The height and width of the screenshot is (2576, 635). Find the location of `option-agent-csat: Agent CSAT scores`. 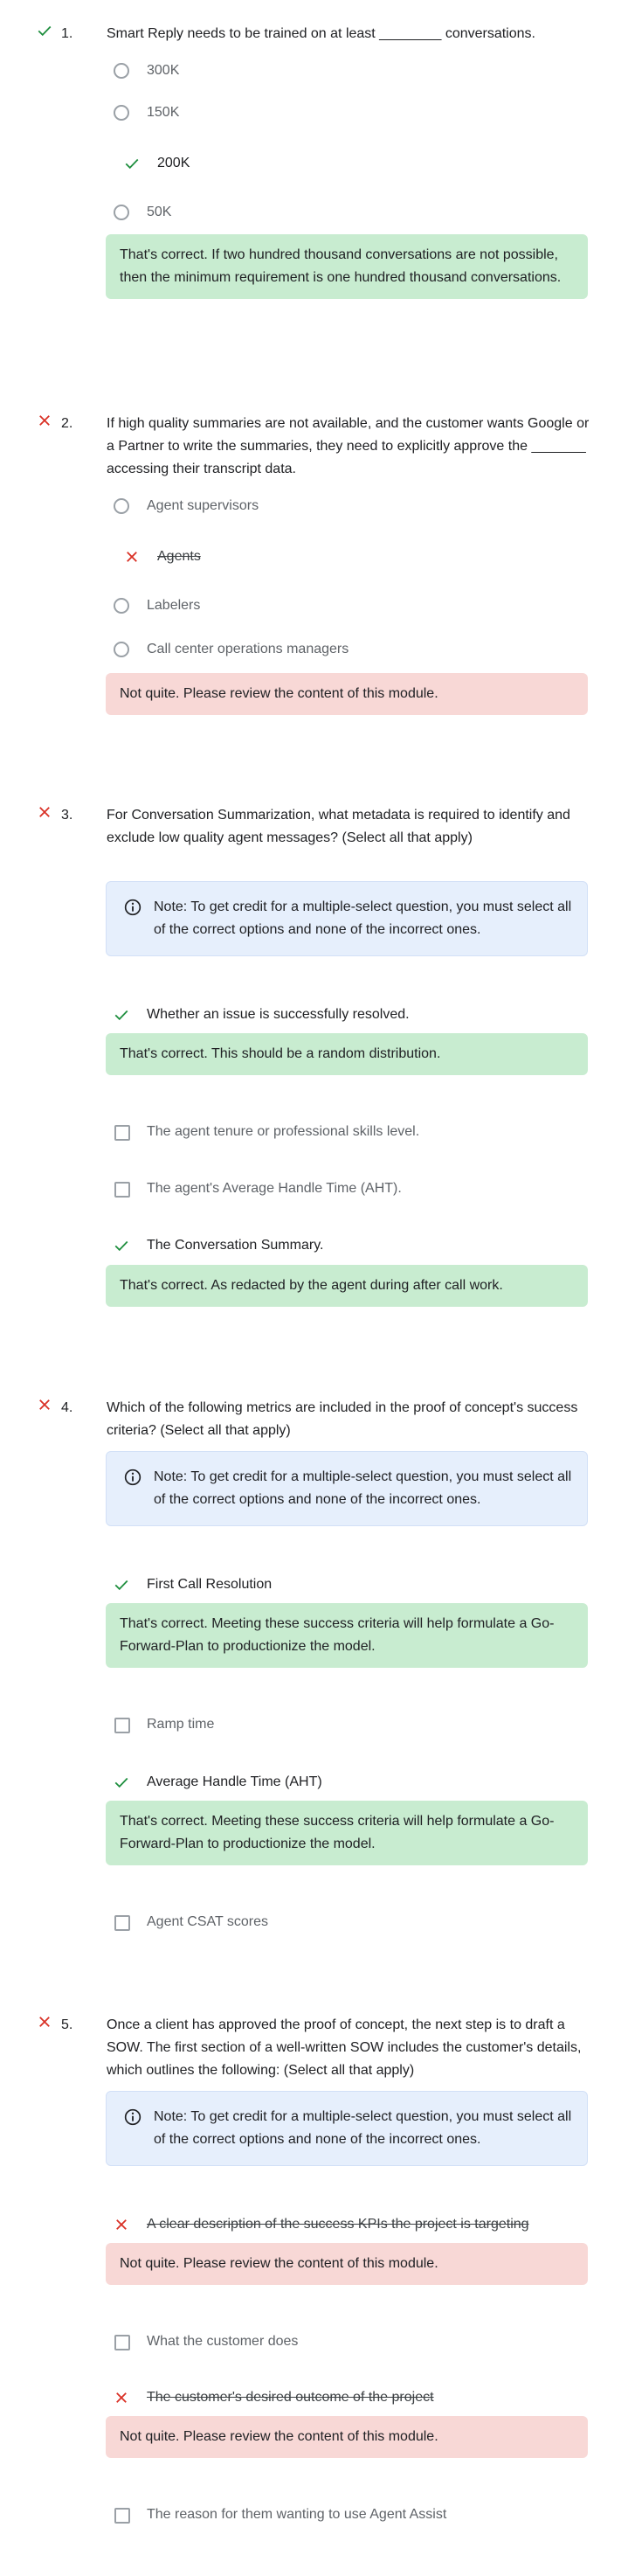

option-agent-csat: Agent CSAT scores is located at coordinates (358, 1923).